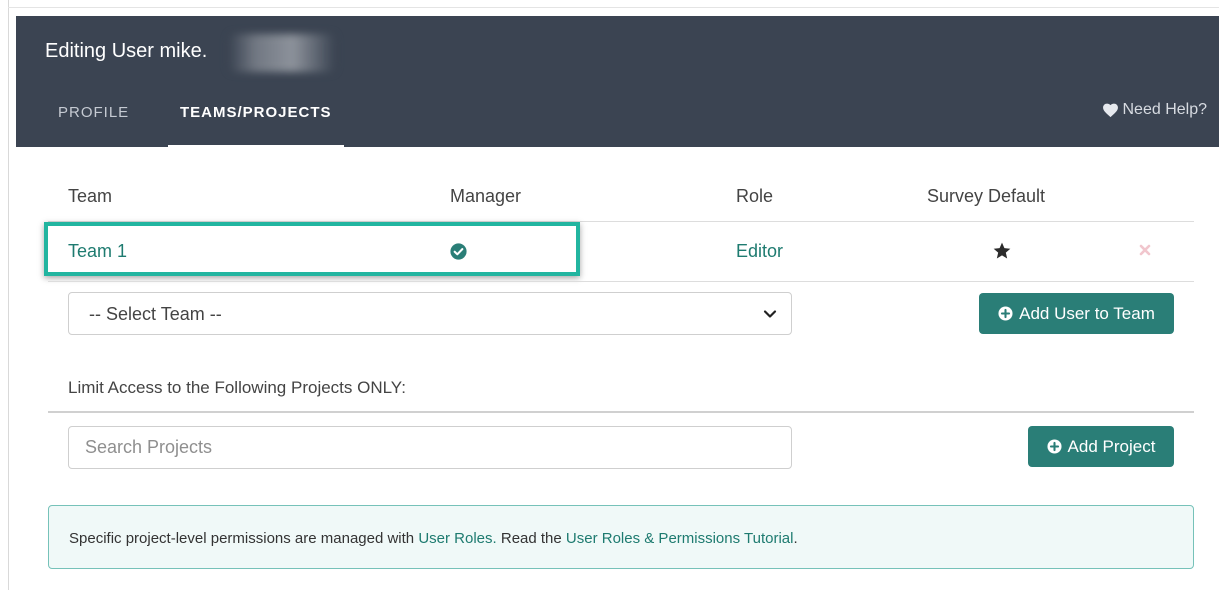 The height and width of the screenshot is (590, 1219). I want to click on table-row-divider, so click(621, 281).